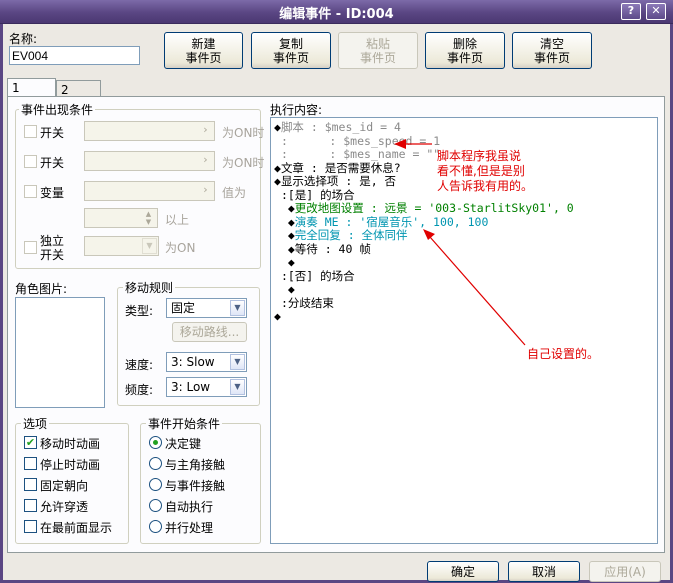 The width and height of the screenshot is (673, 583). Describe the element at coordinates (183, 444) in the screenshot. I see `trigger-action-label: 决定键` at that location.